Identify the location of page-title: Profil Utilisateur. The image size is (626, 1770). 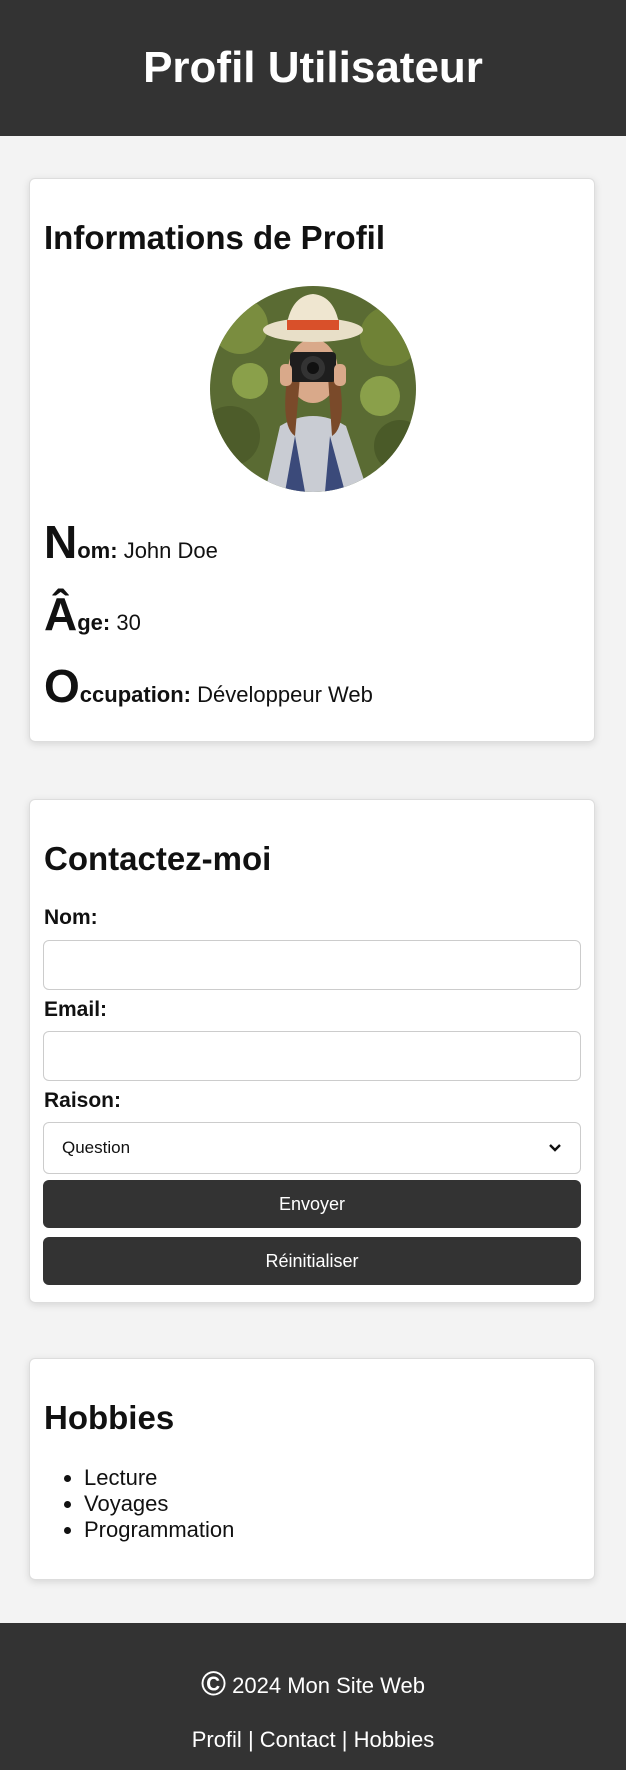
(313, 67).